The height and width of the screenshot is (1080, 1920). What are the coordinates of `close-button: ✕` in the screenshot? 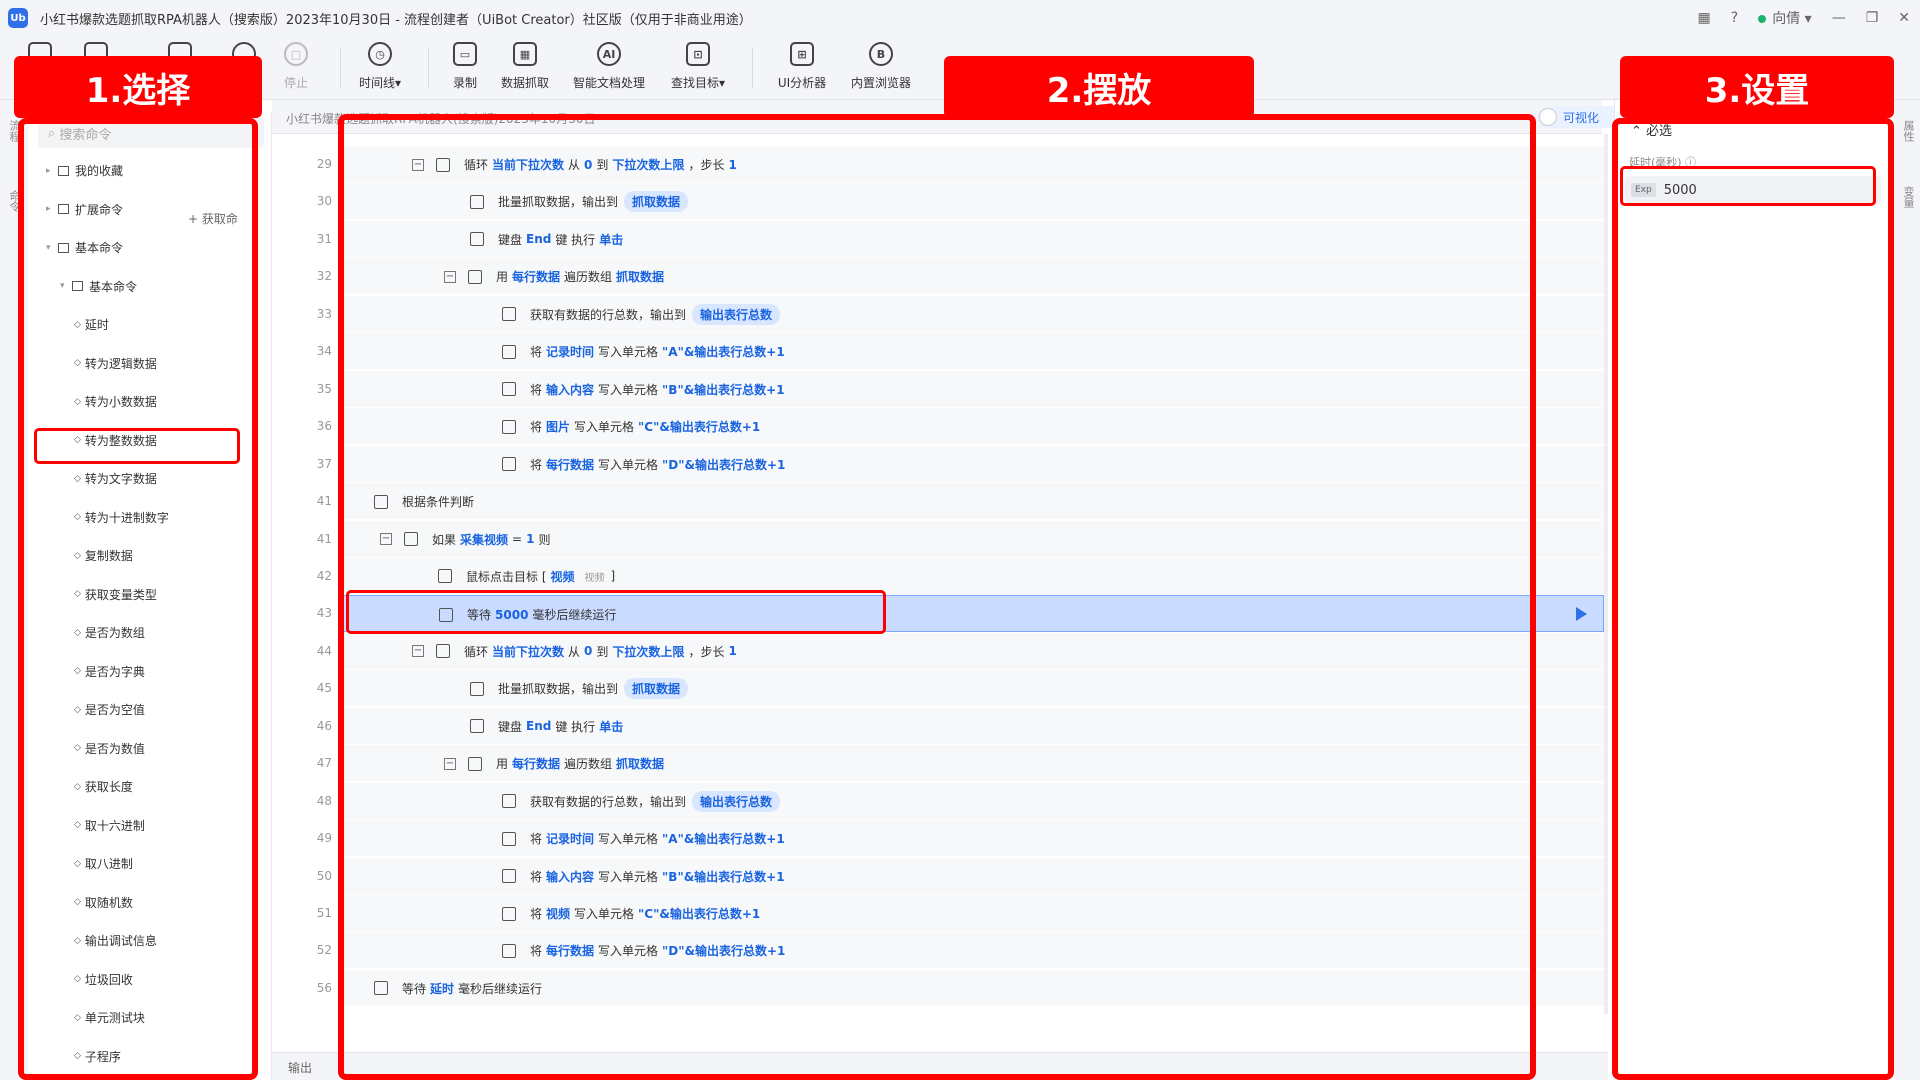 It's located at (1904, 18).